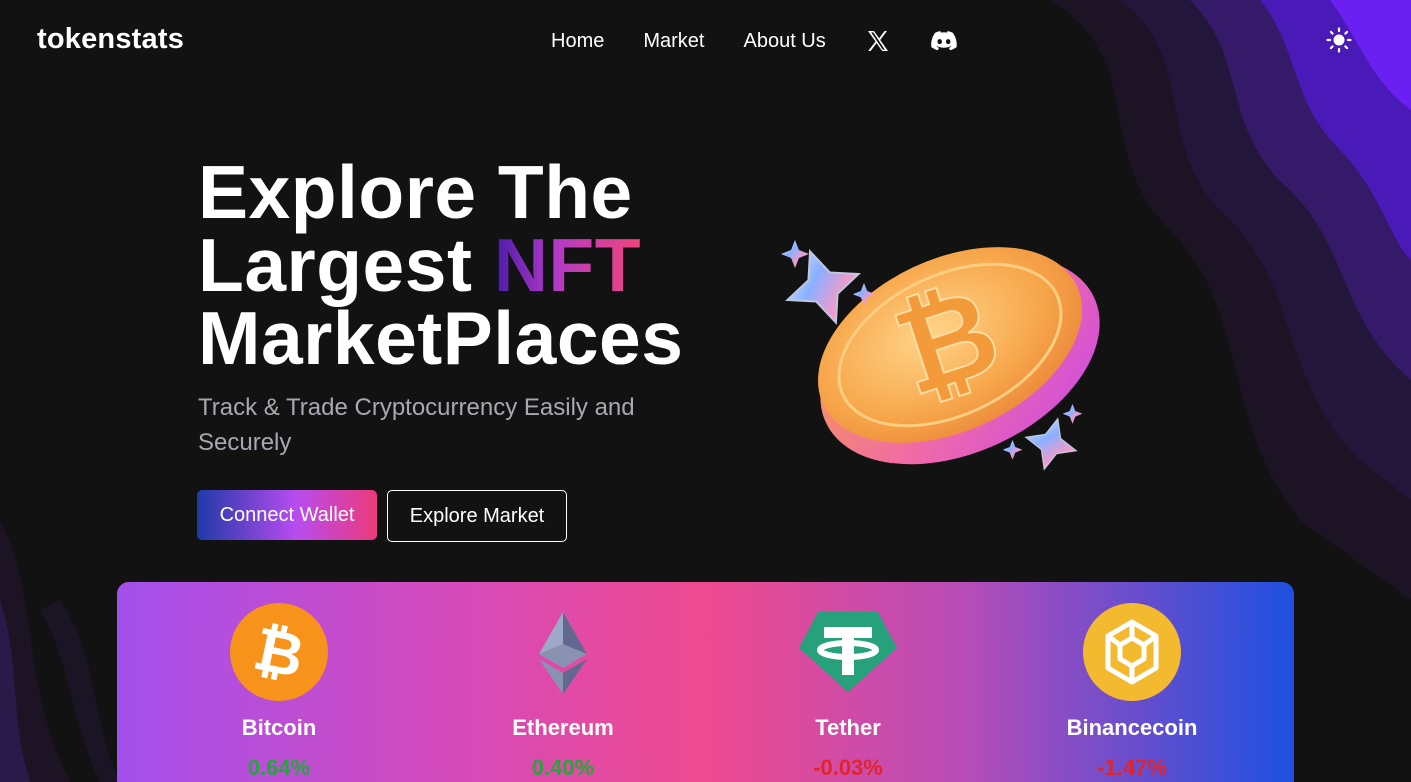 The image size is (1411, 782). What do you see at coordinates (940, 355) in the screenshot?
I see `bitcoin-coin-illustration: ₿` at bounding box center [940, 355].